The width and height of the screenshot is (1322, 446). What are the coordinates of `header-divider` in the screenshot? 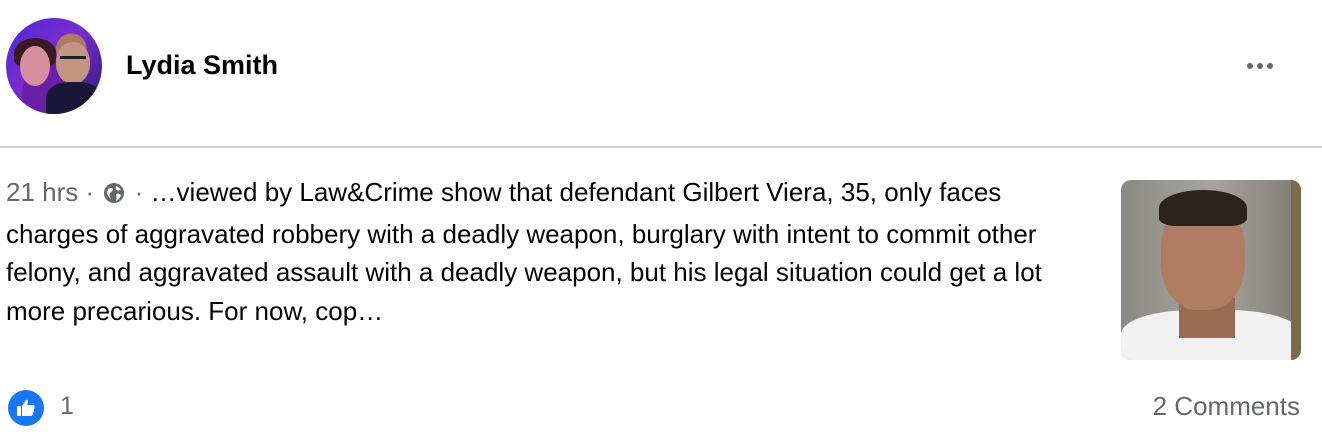 It's located at (661, 147).